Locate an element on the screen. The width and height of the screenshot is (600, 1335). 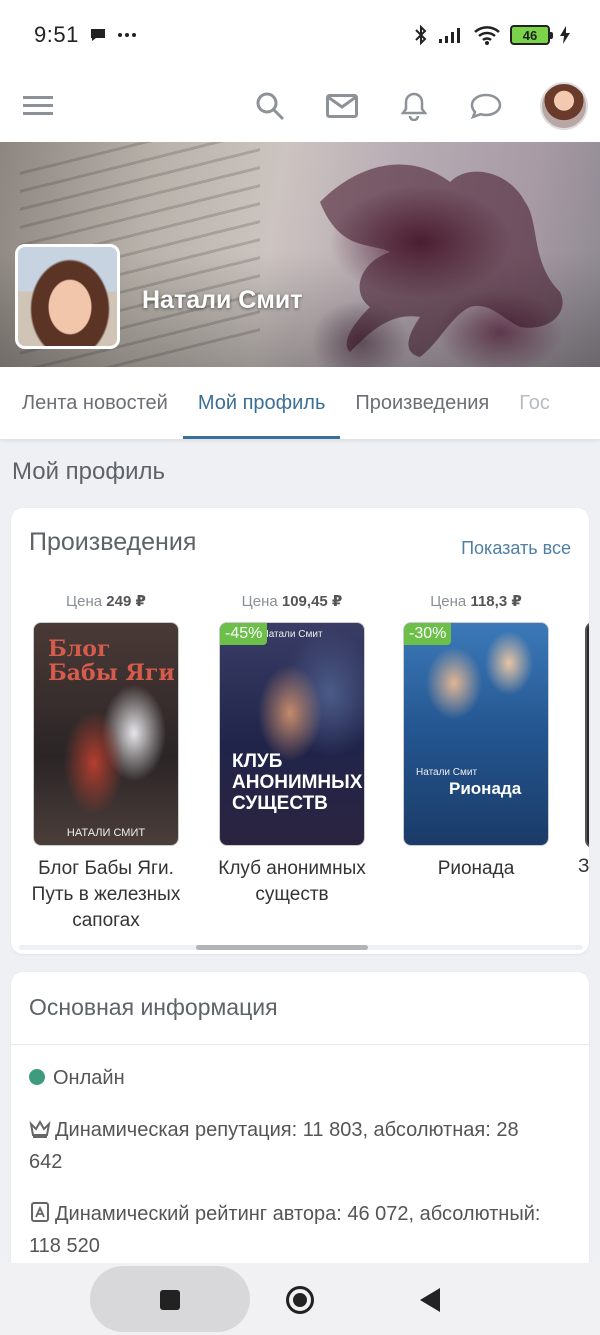
discount-badge: -45% is located at coordinates (244, 634).